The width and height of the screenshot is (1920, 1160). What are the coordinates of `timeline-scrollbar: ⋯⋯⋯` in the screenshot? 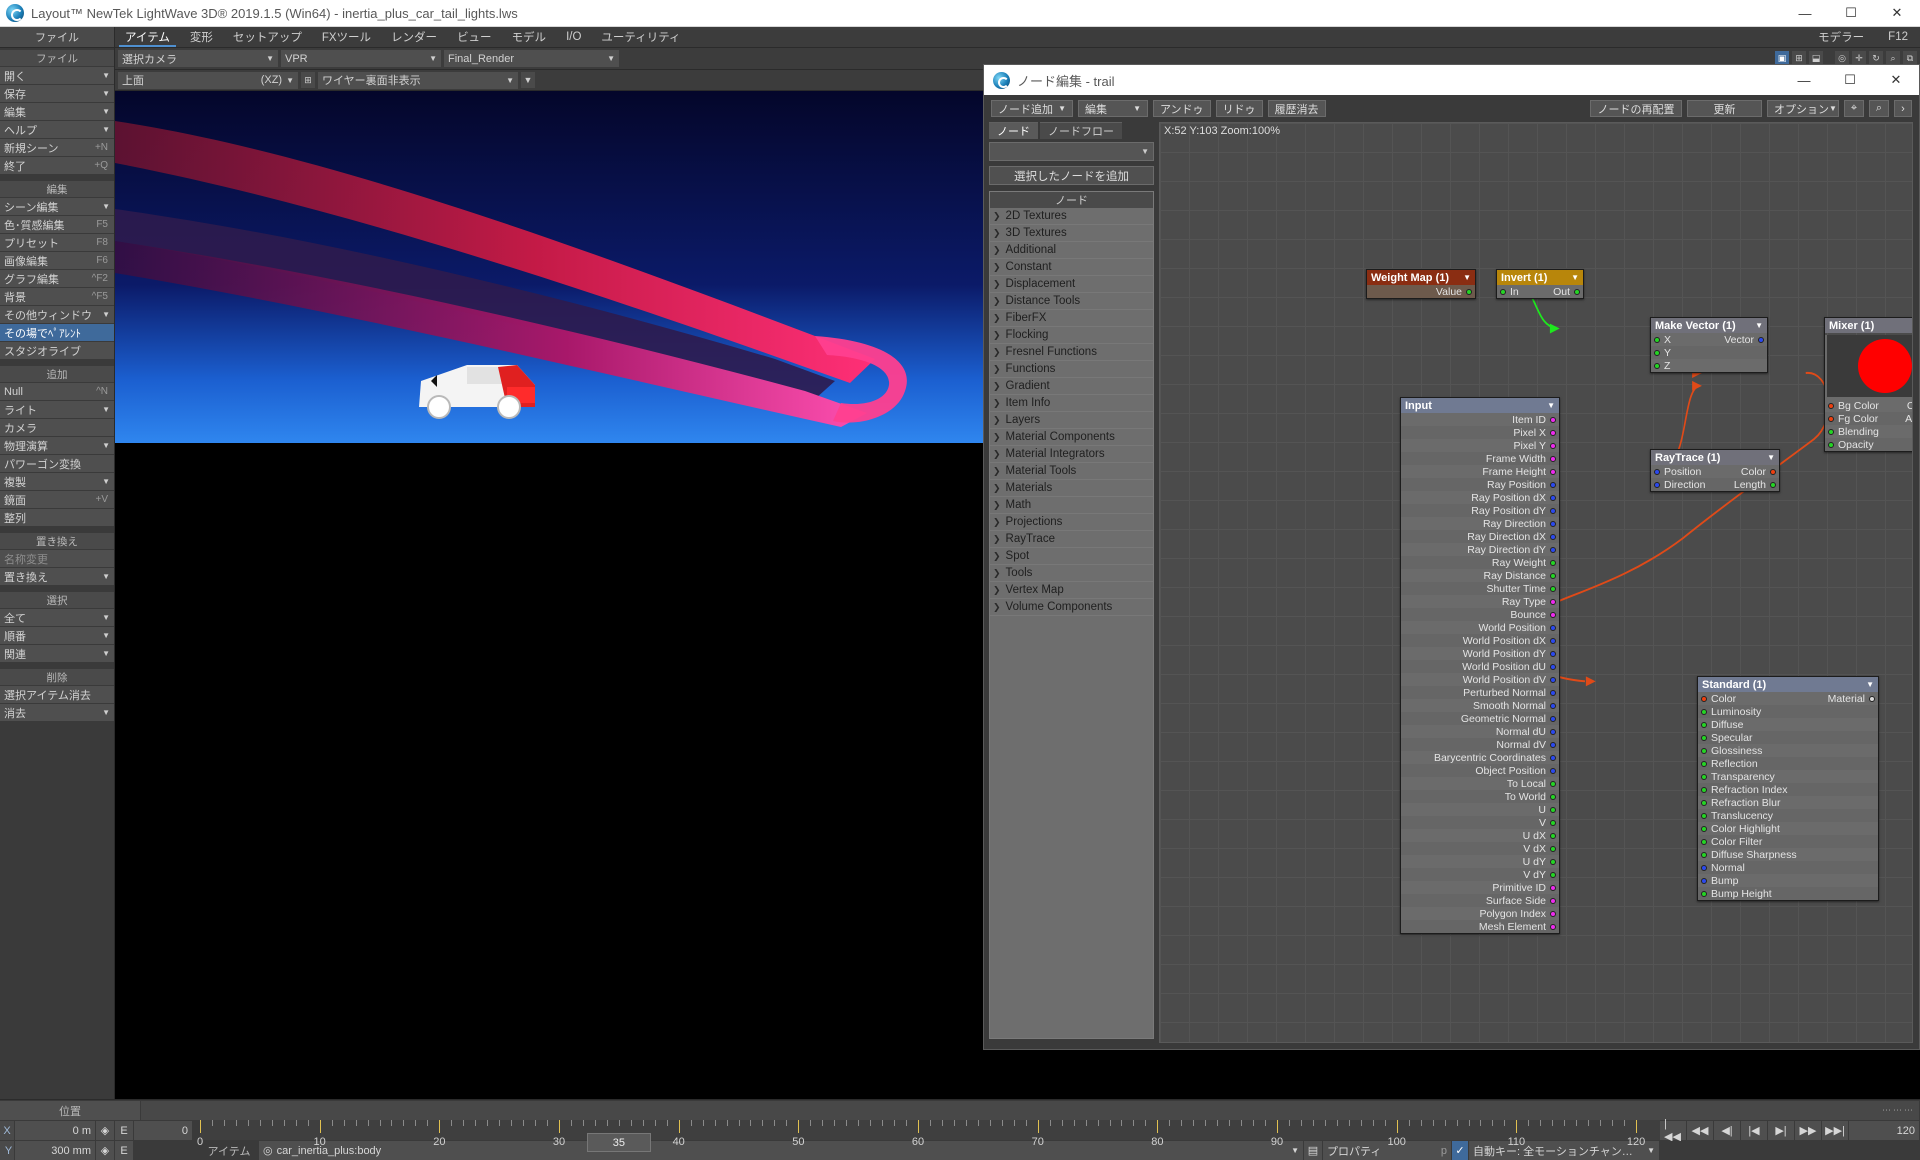 It's located at (1030, 1110).